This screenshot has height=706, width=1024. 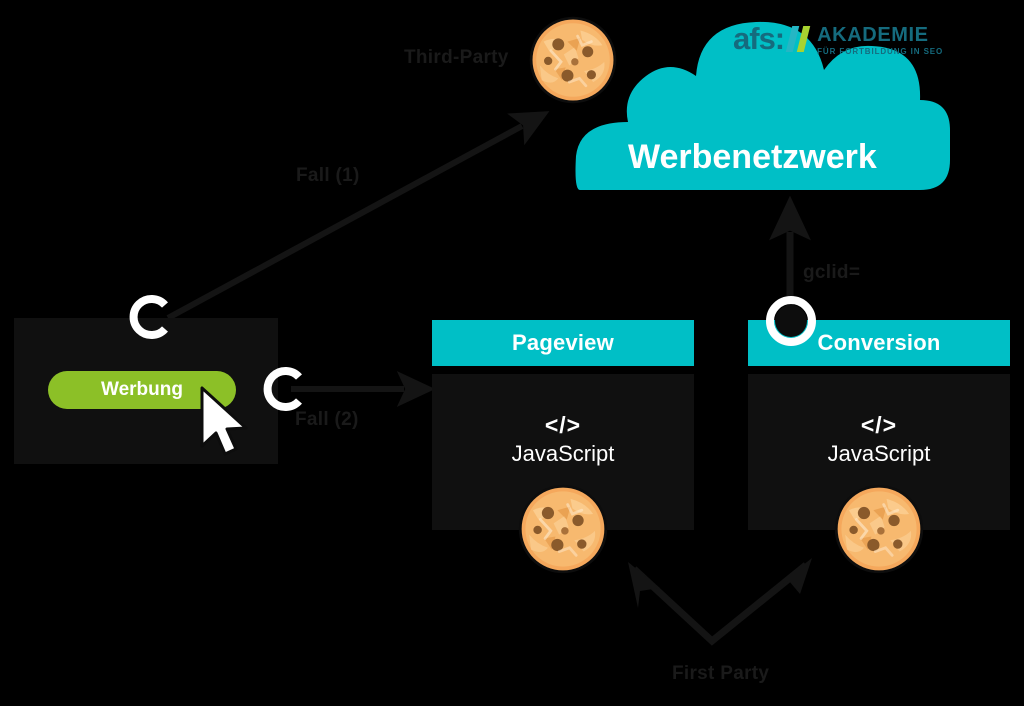 I want to click on conversion-header-label: Conversion, so click(x=879, y=342).